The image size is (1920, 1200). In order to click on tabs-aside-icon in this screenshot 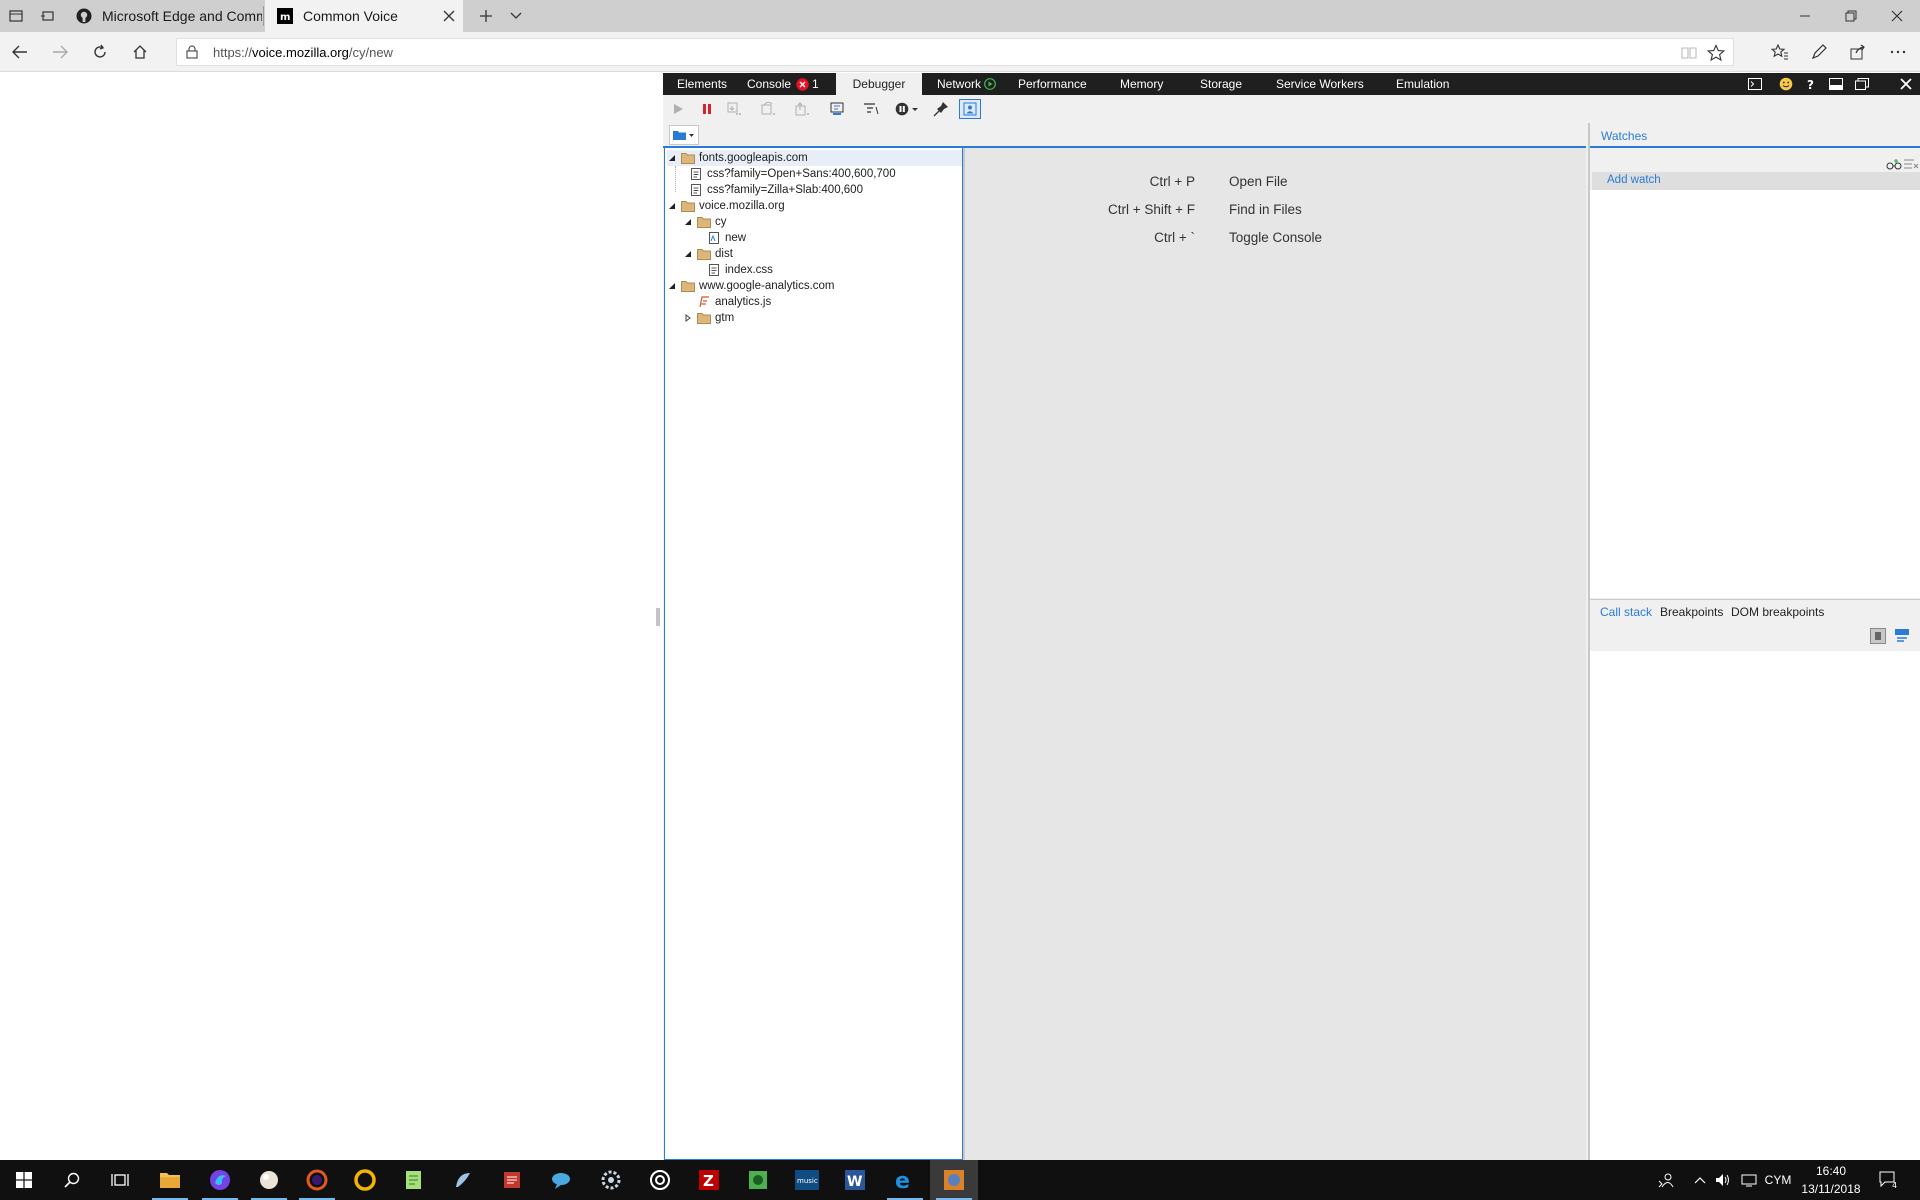, I will do `click(16, 16)`.